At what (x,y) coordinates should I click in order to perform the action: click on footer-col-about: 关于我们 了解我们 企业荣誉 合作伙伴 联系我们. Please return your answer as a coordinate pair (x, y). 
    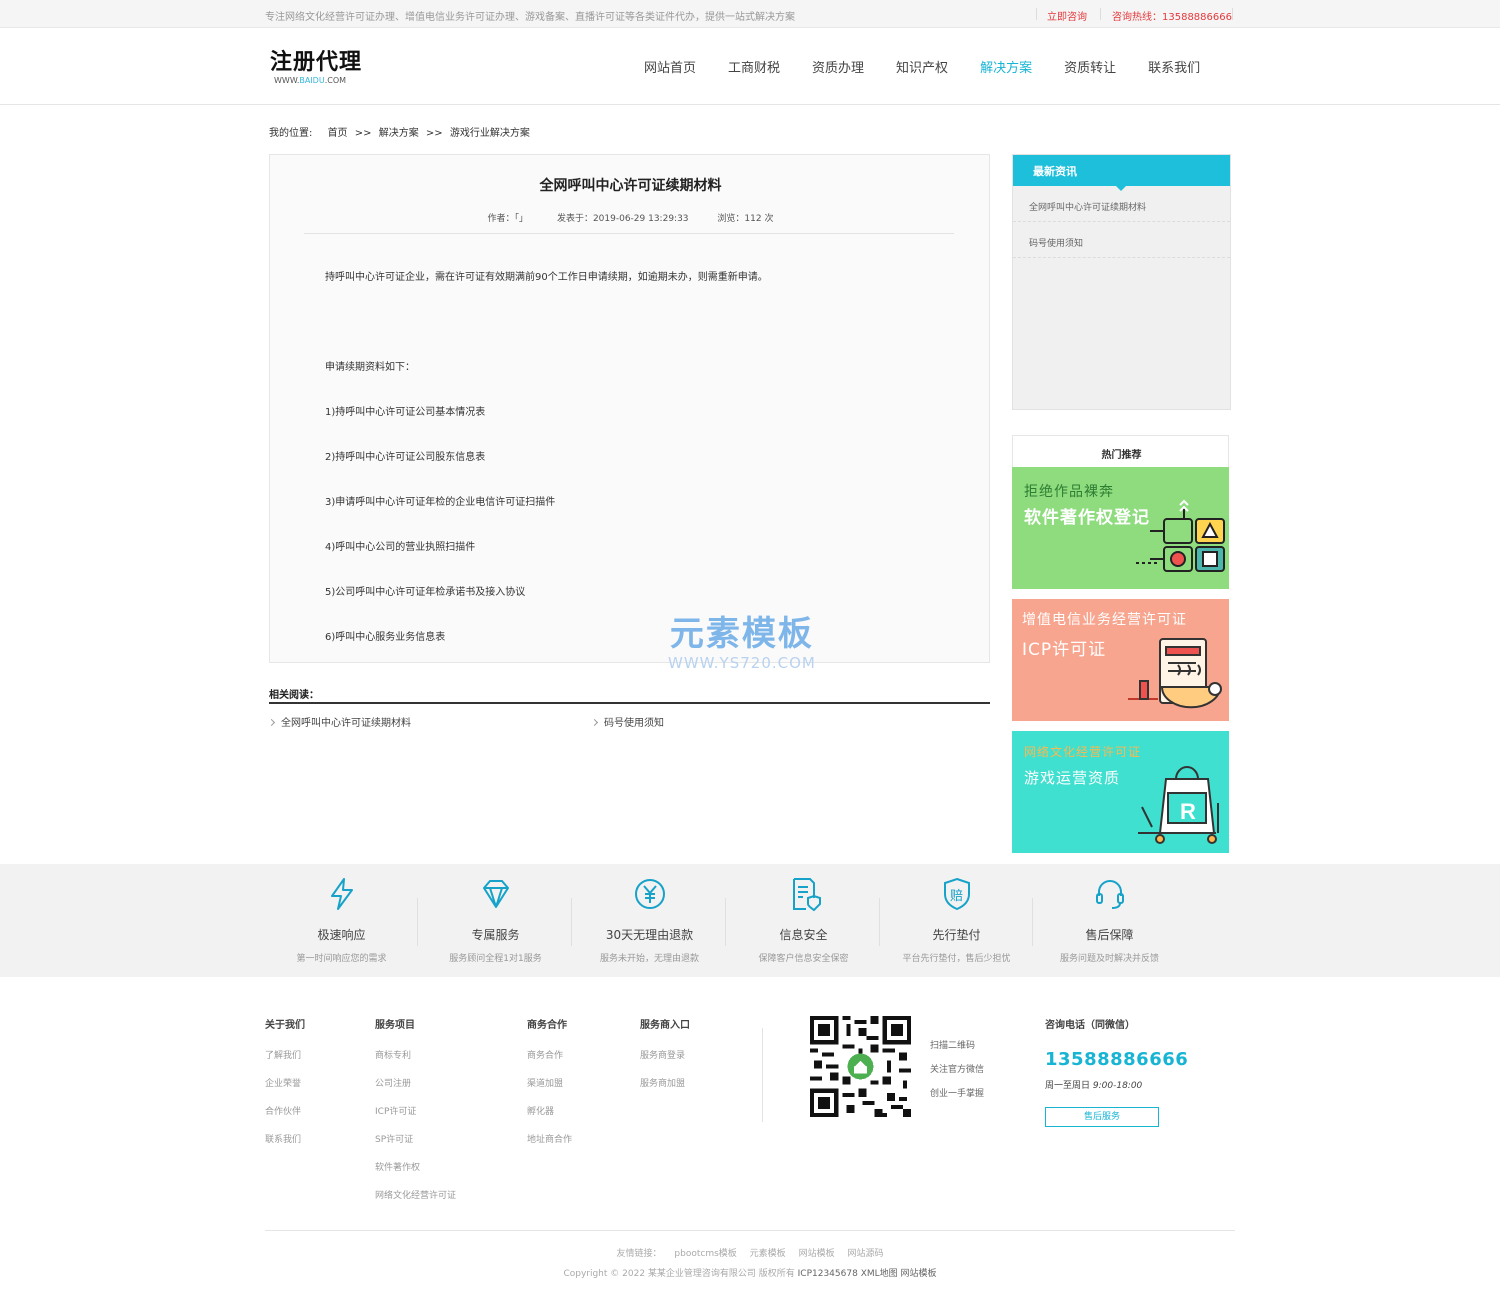
    Looking at the image, I should click on (285, 1088).